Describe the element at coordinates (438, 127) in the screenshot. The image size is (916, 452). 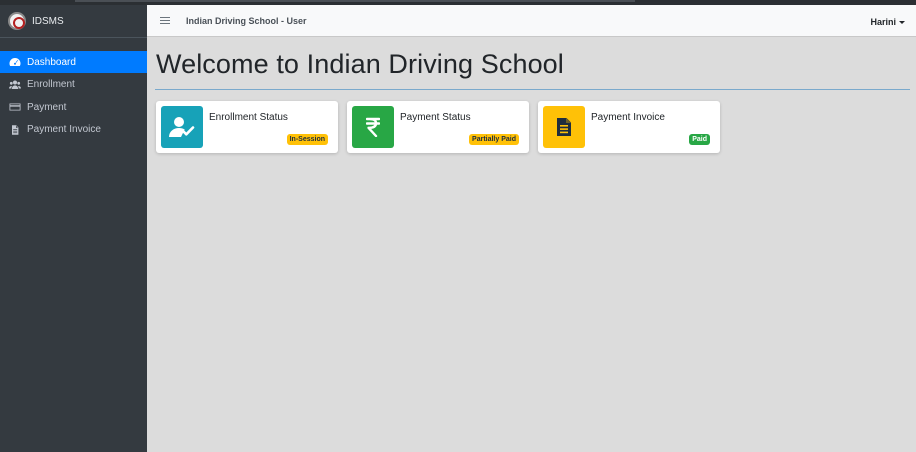
I see `payment-status-card: Payment Status Partially Paid` at that location.